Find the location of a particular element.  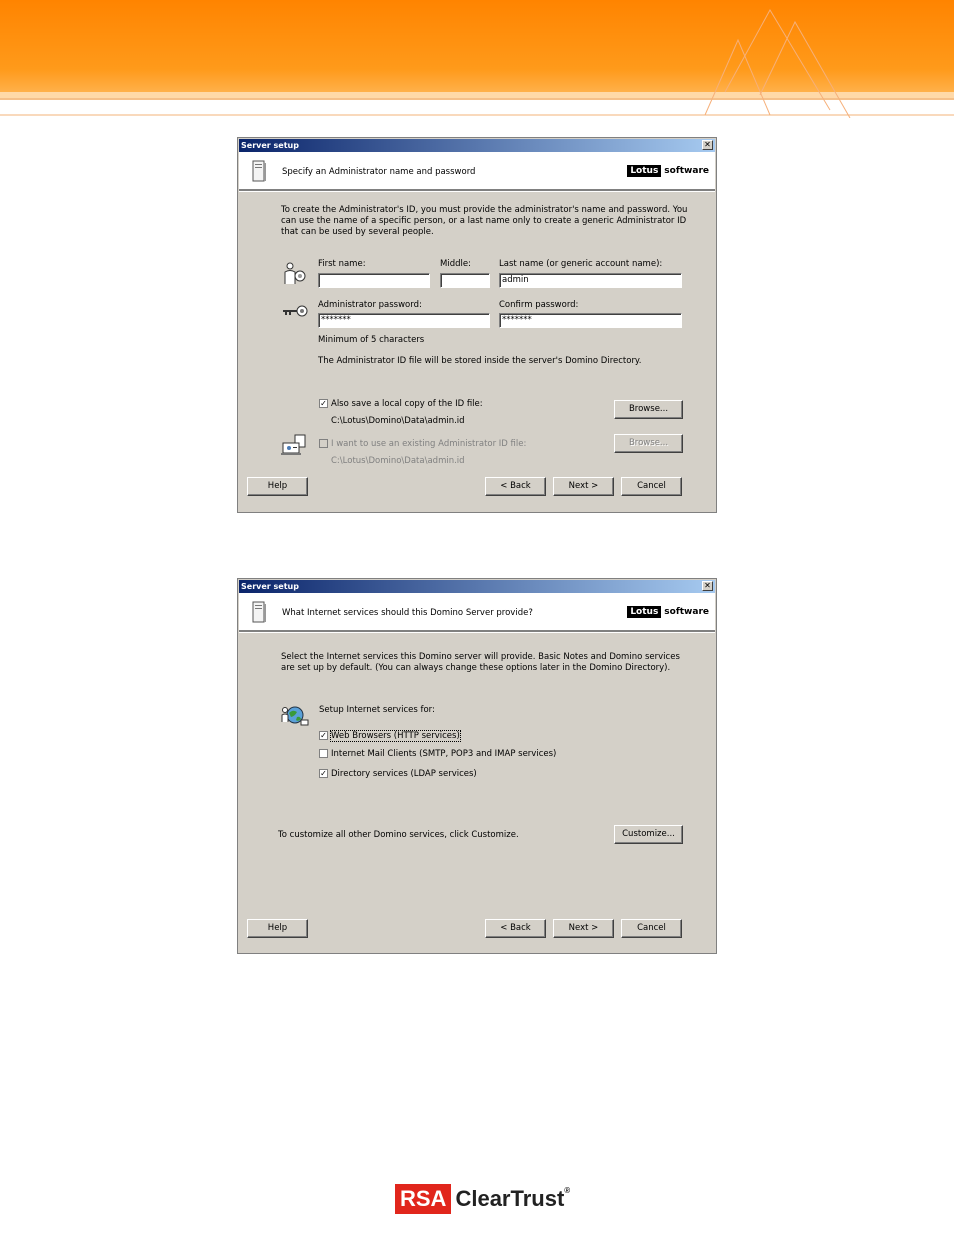

middle-label: Middle: is located at coordinates (455, 264).